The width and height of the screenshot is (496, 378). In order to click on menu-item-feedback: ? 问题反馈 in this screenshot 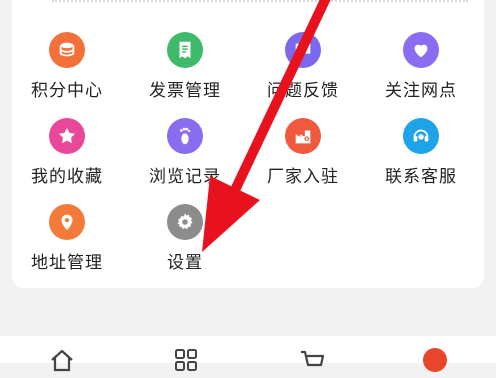, I will do `click(303, 71)`.